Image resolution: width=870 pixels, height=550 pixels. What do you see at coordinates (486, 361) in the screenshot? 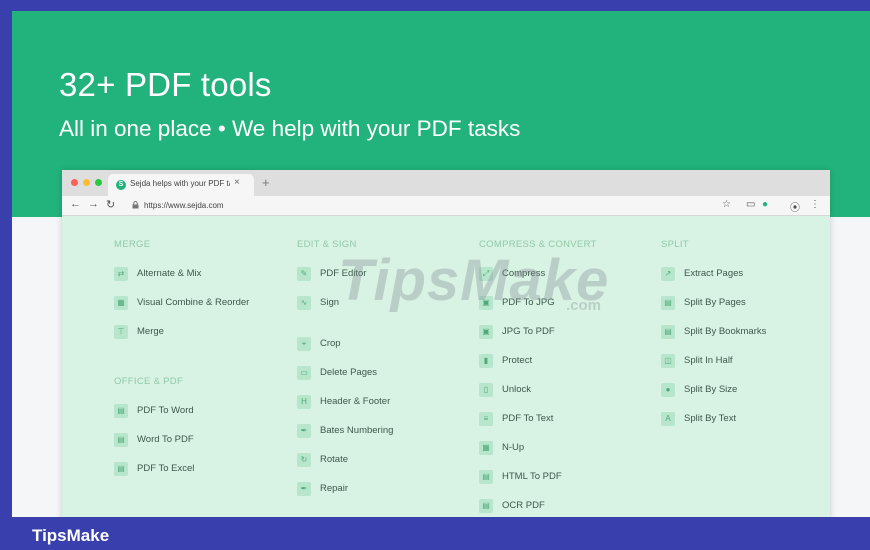
I see `lock-icon: ▮` at bounding box center [486, 361].